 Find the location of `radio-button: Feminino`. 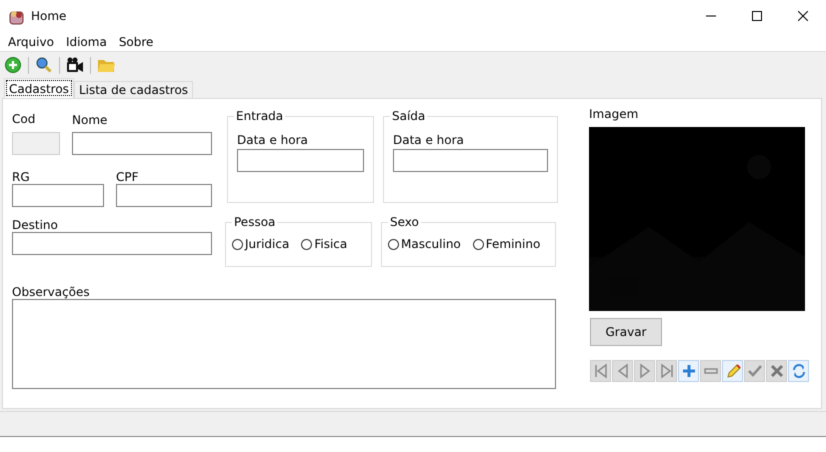

radio-button: Feminino is located at coordinates (506, 244).